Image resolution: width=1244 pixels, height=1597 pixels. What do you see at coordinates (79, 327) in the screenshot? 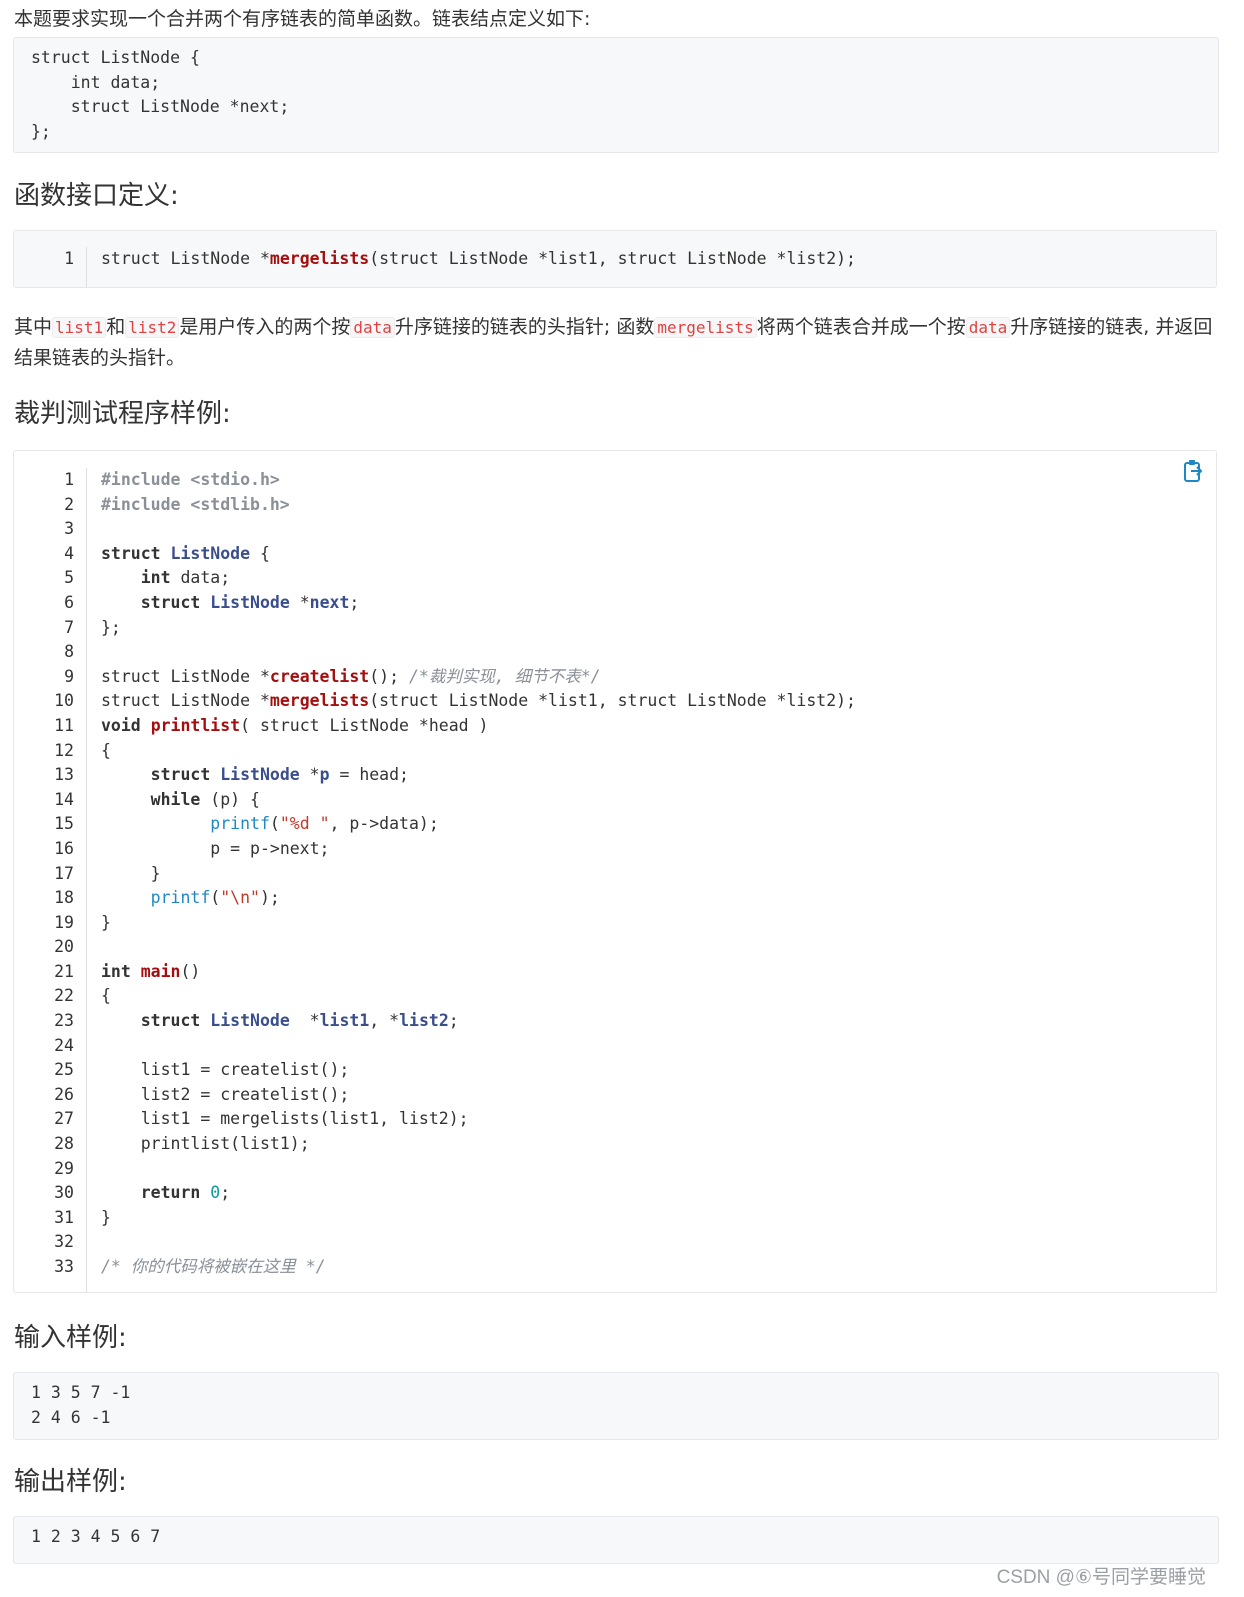
I see `inline-code: list1` at bounding box center [79, 327].